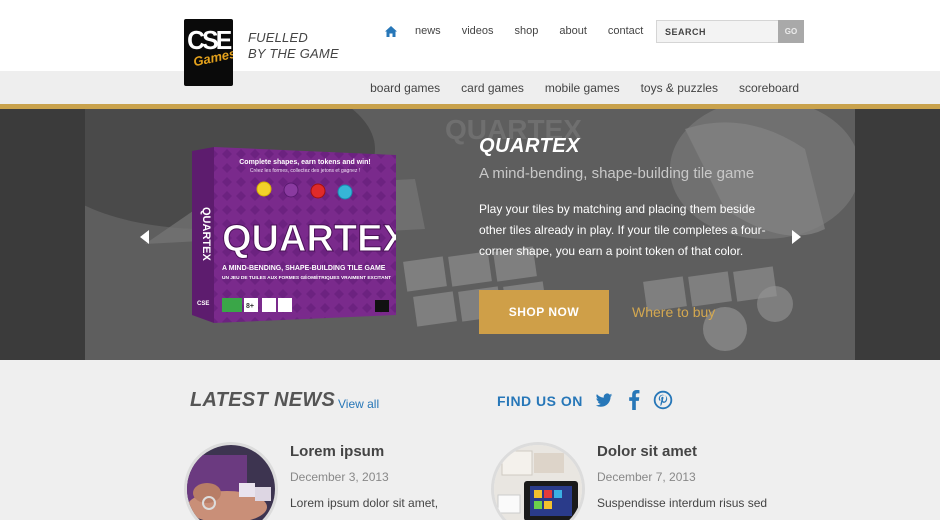 The height and width of the screenshot is (520, 940). What do you see at coordinates (791, 31) in the screenshot?
I see `search-go-button: GO` at bounding box center [791, 31].